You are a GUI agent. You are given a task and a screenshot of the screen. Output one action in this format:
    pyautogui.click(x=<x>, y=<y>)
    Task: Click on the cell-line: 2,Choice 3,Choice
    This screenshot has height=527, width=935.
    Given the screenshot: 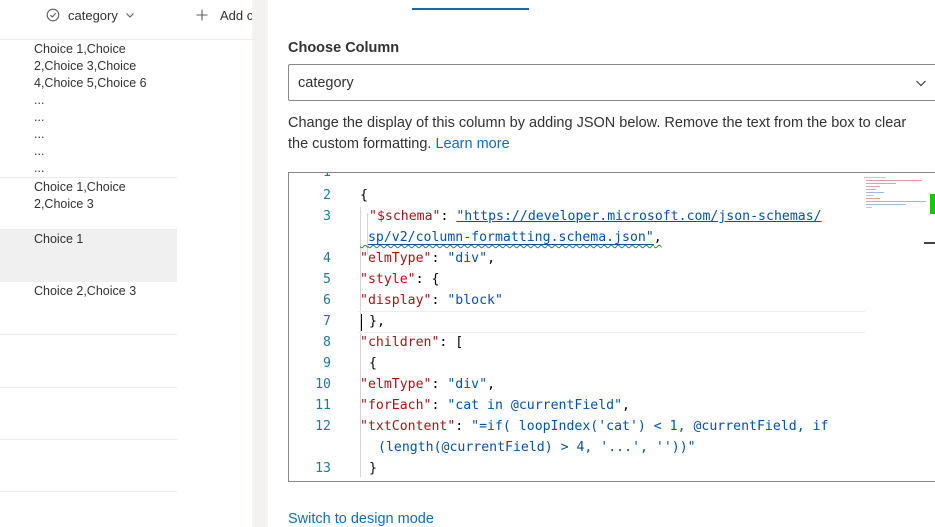 What is the action you would take?
    pyautogui.click(x=85, y=66)
    